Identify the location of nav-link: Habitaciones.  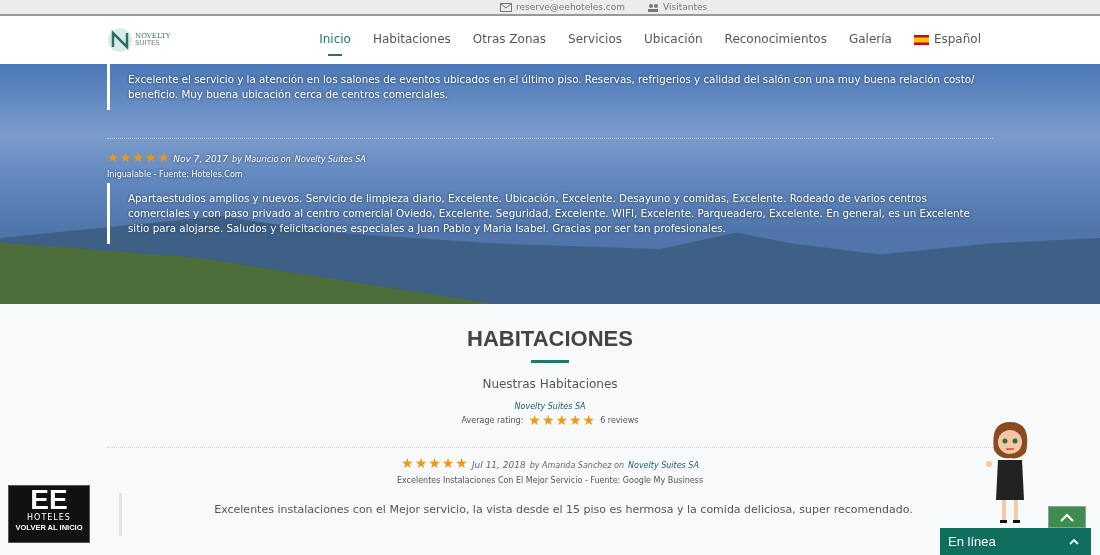
(411, 40).